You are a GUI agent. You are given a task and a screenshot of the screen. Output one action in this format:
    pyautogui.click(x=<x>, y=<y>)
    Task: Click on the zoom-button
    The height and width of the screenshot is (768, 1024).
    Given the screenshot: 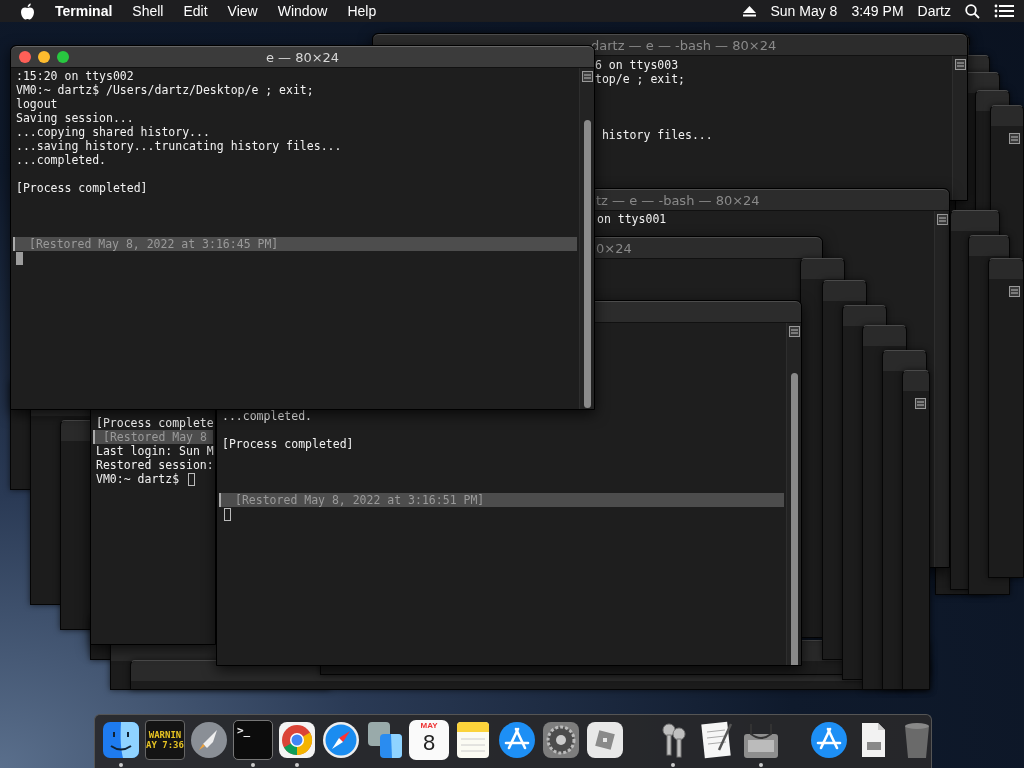 What is the action you would take?
    pyautogui.click(x=63, y=57)
    